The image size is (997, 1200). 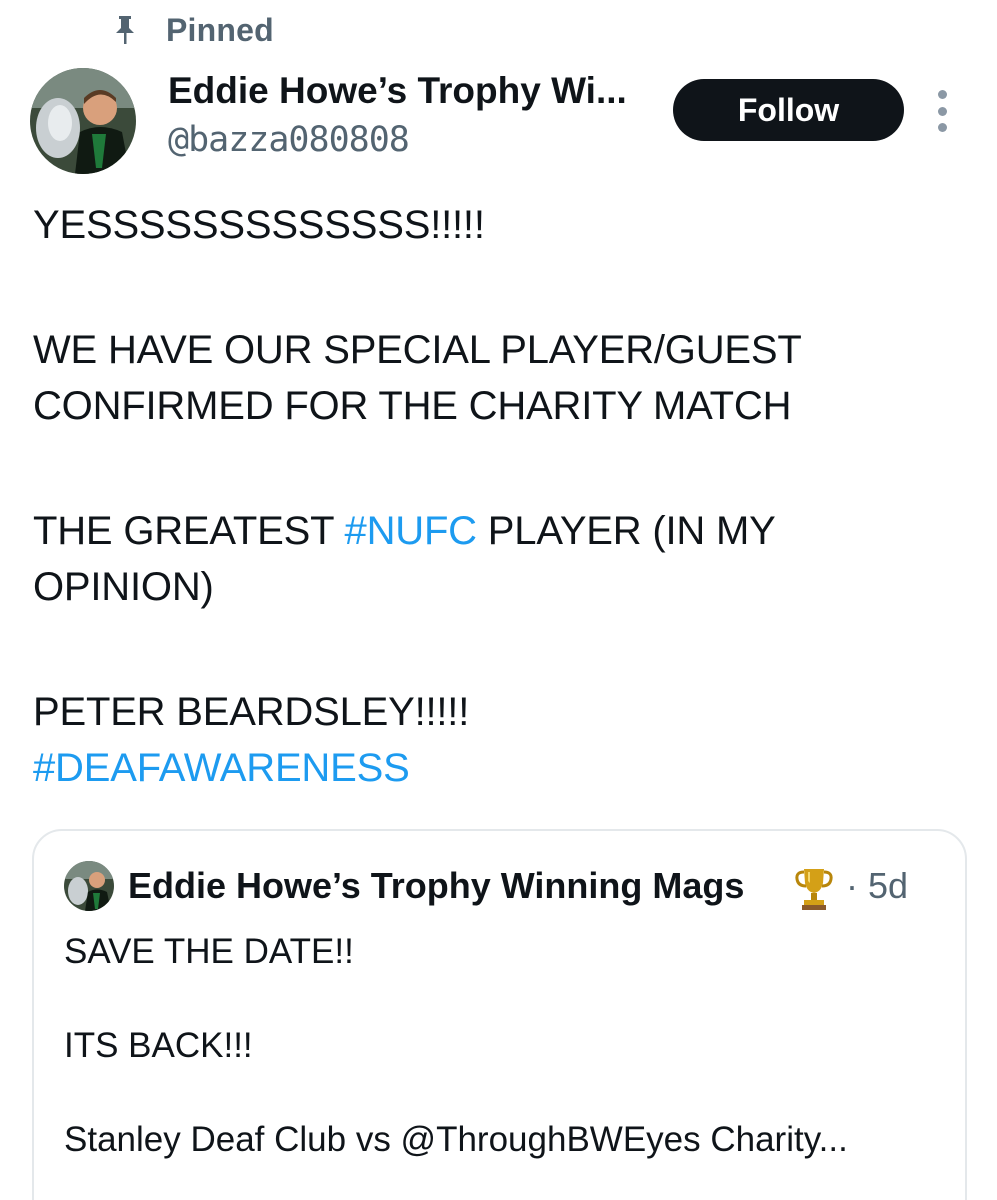 What do you see at coordinates (289, 140) in the screenshot?
I see `author-handle: @bazza080808` at bounding box center [289, 140].